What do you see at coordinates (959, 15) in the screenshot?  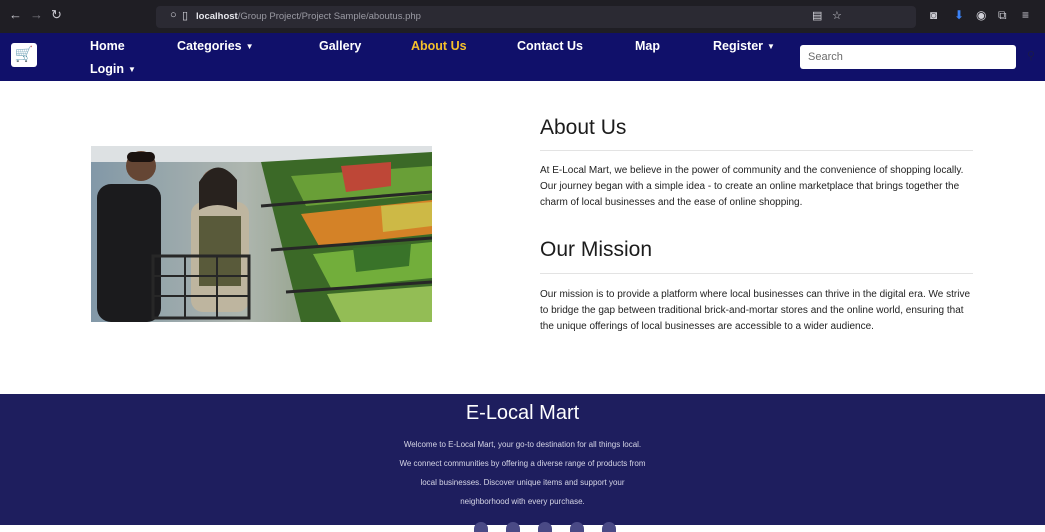 I see `download-icon: ⬇` at bounding box center [959, 15].